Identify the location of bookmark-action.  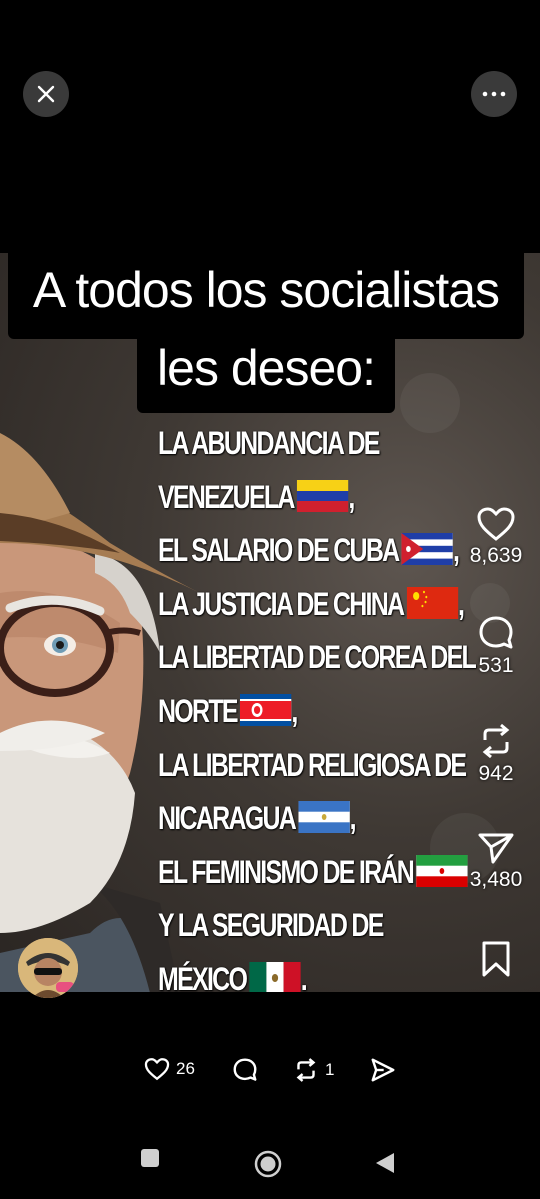
(496, 959).